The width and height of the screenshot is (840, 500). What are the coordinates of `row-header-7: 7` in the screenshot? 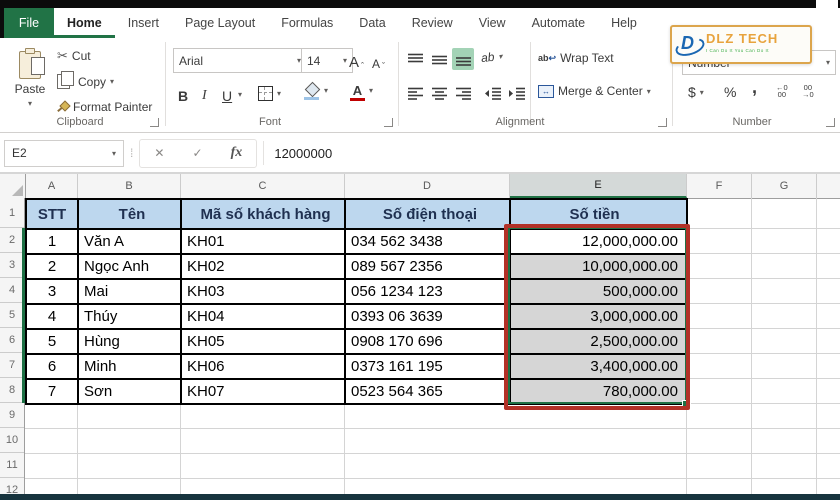 It's located at (12, 365).